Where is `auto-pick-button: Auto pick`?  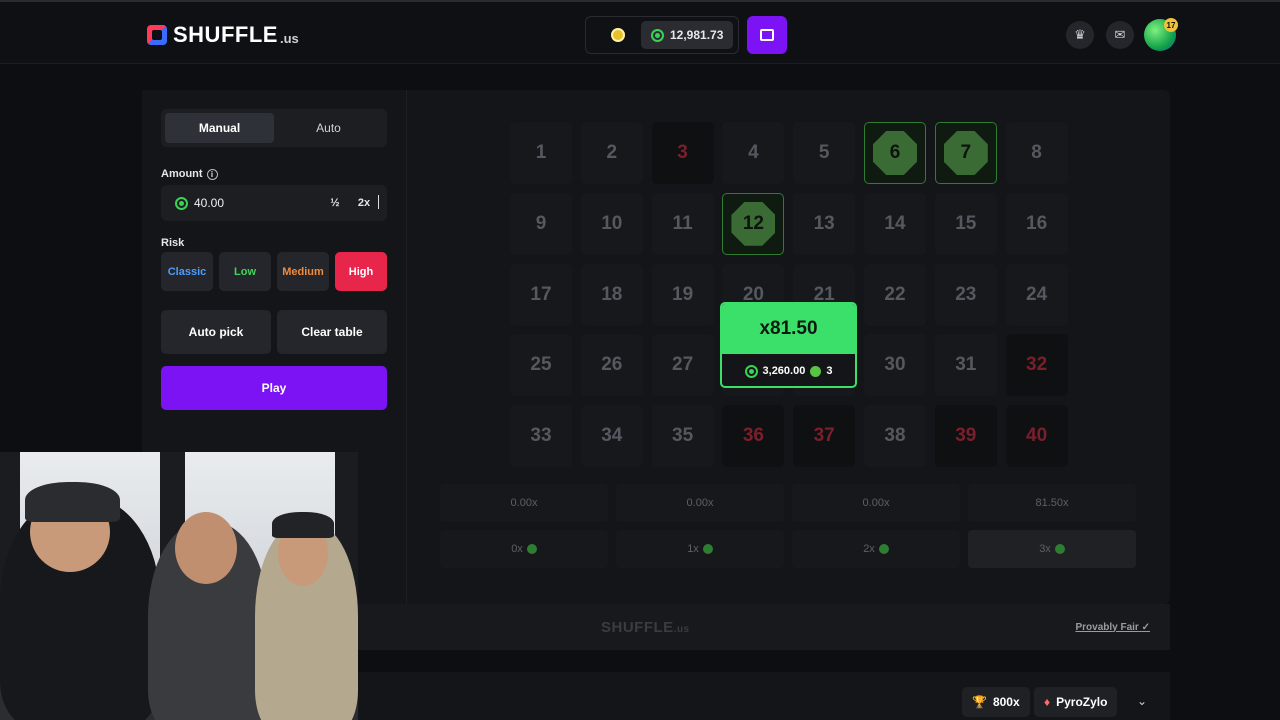
auto-pick-button: Auto pick is located at coordinates (216, 332).